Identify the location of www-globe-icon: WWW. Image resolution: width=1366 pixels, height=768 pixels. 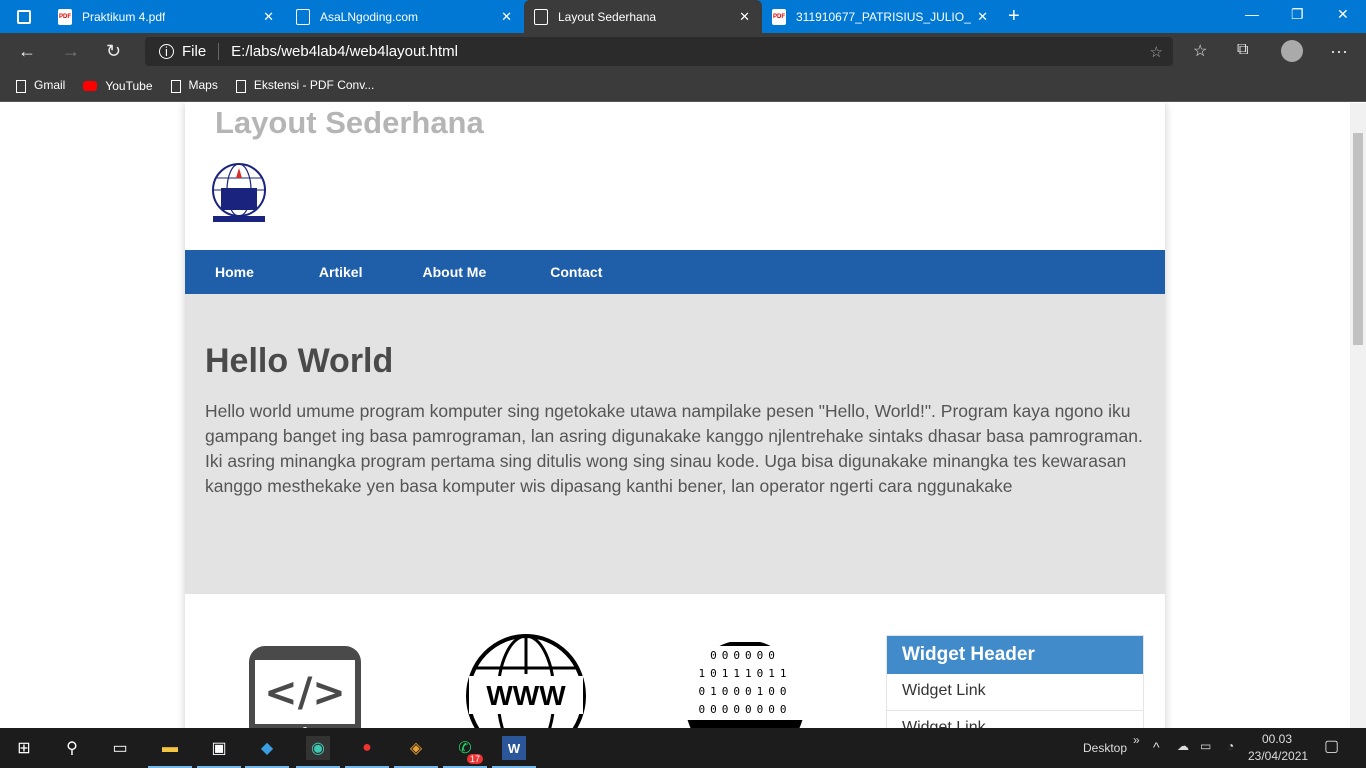
(526, 681).